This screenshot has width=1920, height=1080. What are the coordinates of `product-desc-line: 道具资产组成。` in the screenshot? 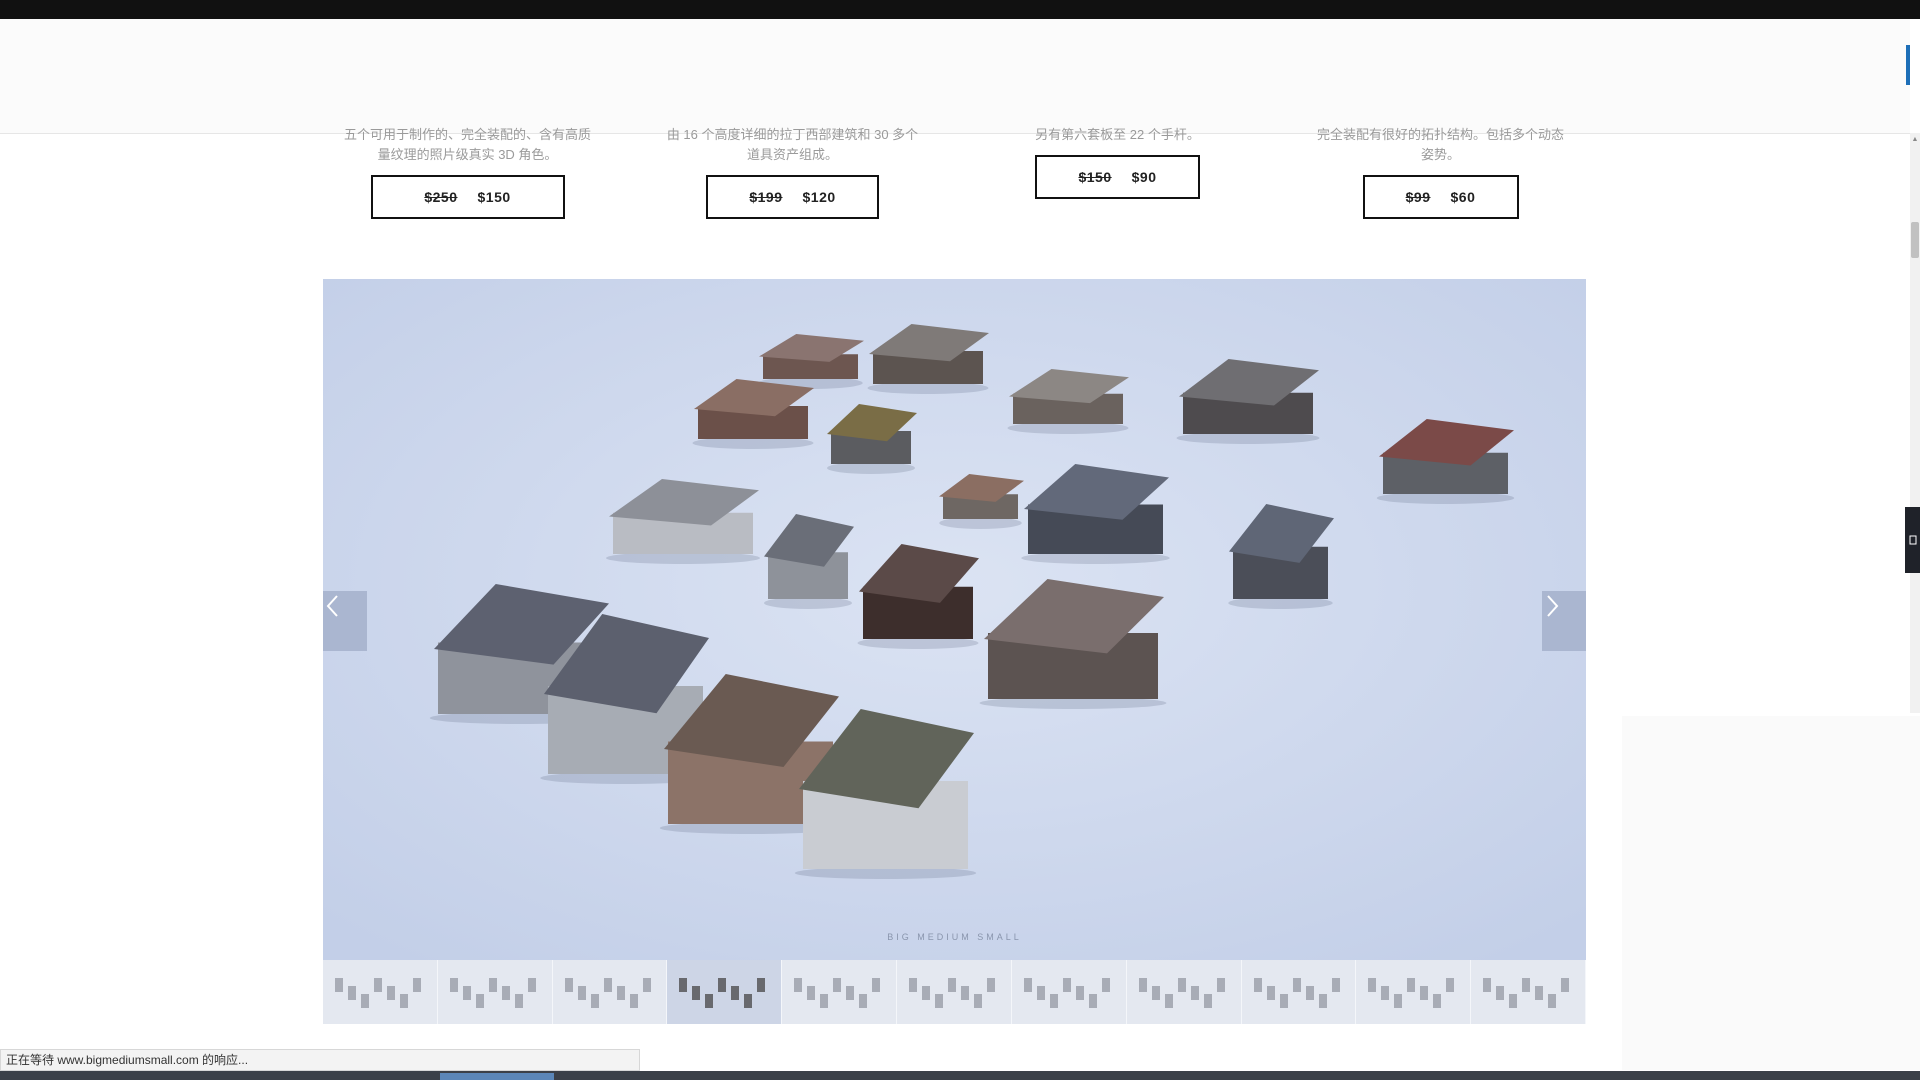 It's located at (792, 154).